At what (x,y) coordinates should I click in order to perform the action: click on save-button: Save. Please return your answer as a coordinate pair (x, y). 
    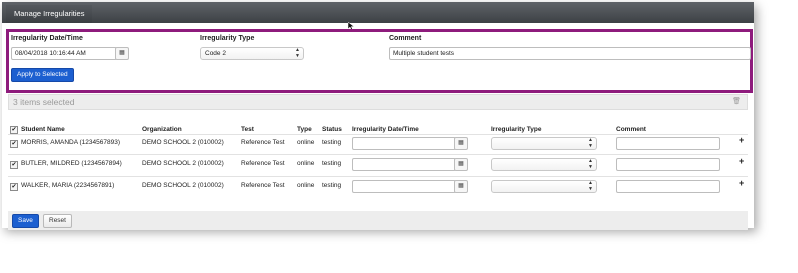
    Looking at the image, I should click on (25, 221).